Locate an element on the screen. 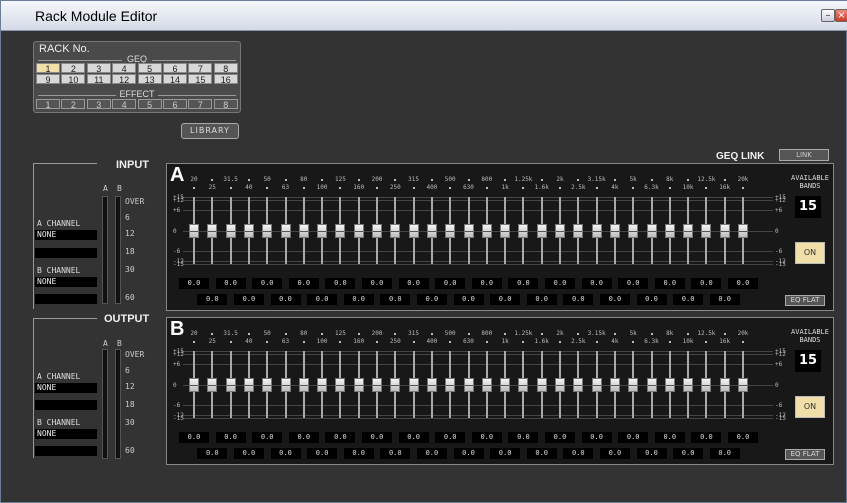 This screenshot has height=503, width=847. eq-on-button: ON is located at coordinates (810, 407).